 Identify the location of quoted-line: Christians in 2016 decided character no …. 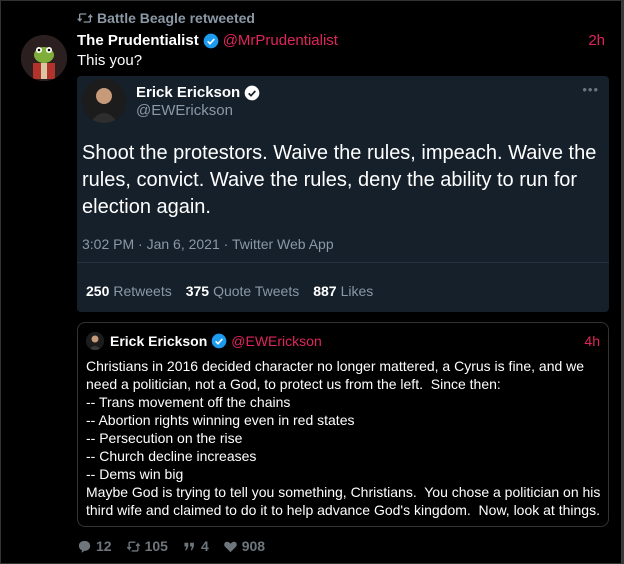
(337, 375).